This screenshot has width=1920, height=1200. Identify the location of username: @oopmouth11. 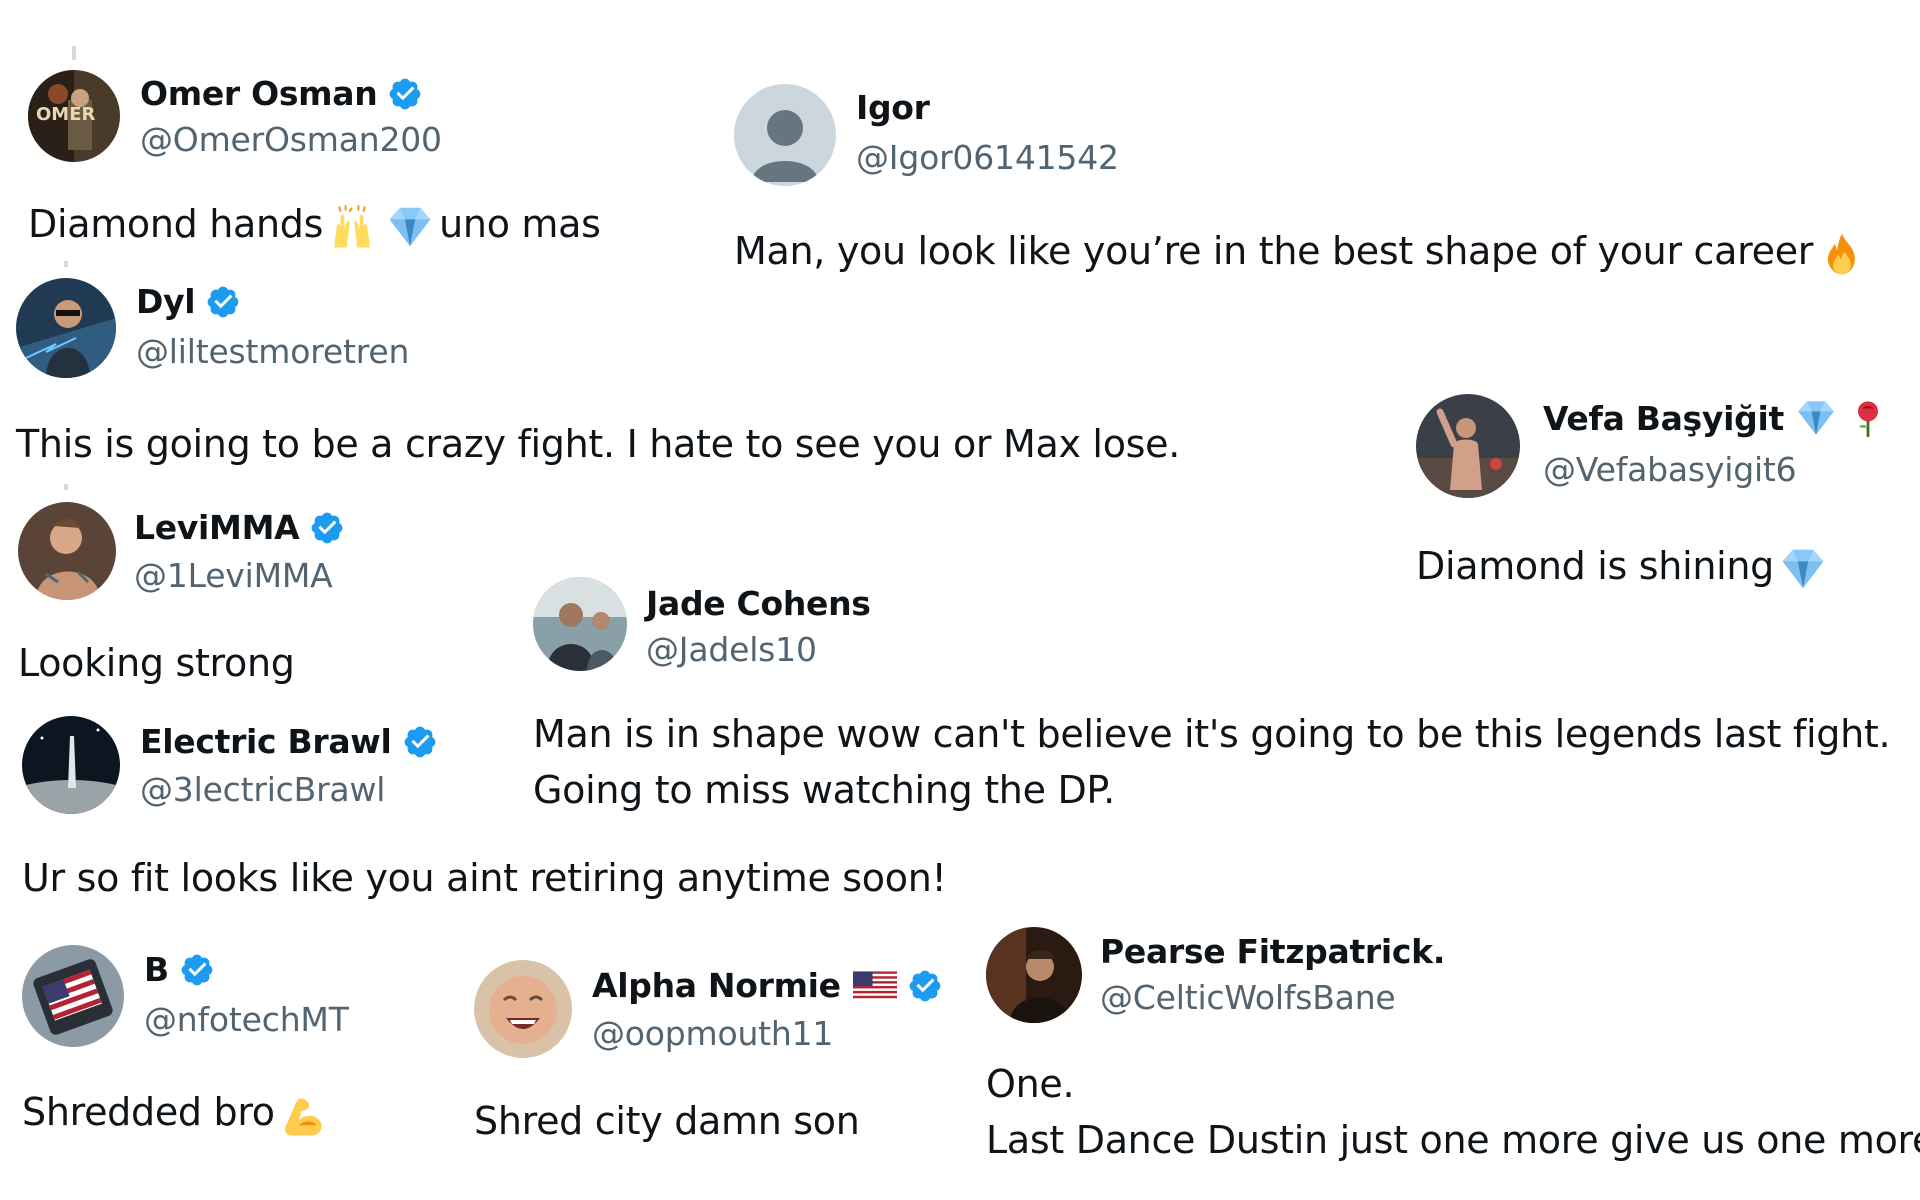
(712, 1033).